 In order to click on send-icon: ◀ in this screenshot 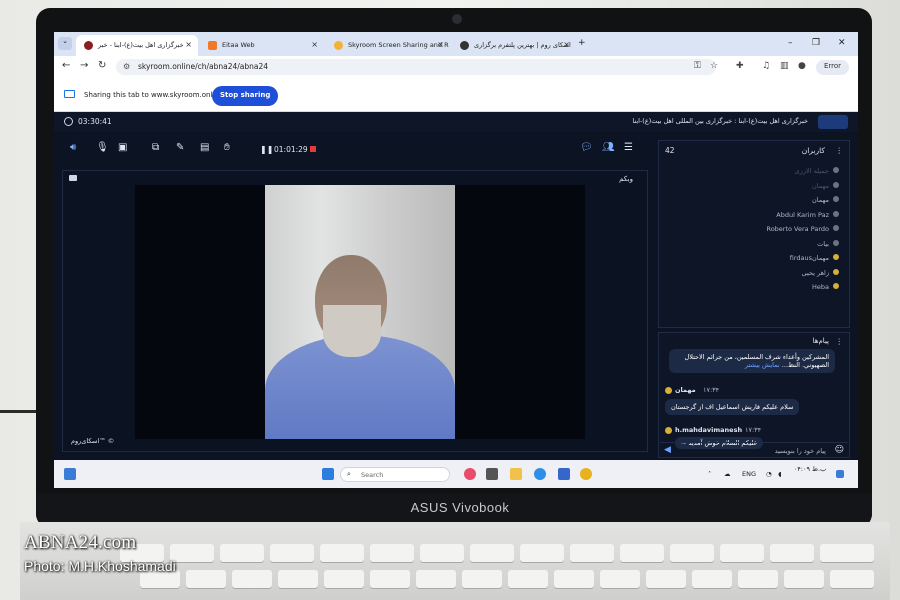, I will do `click(667, 450)`.